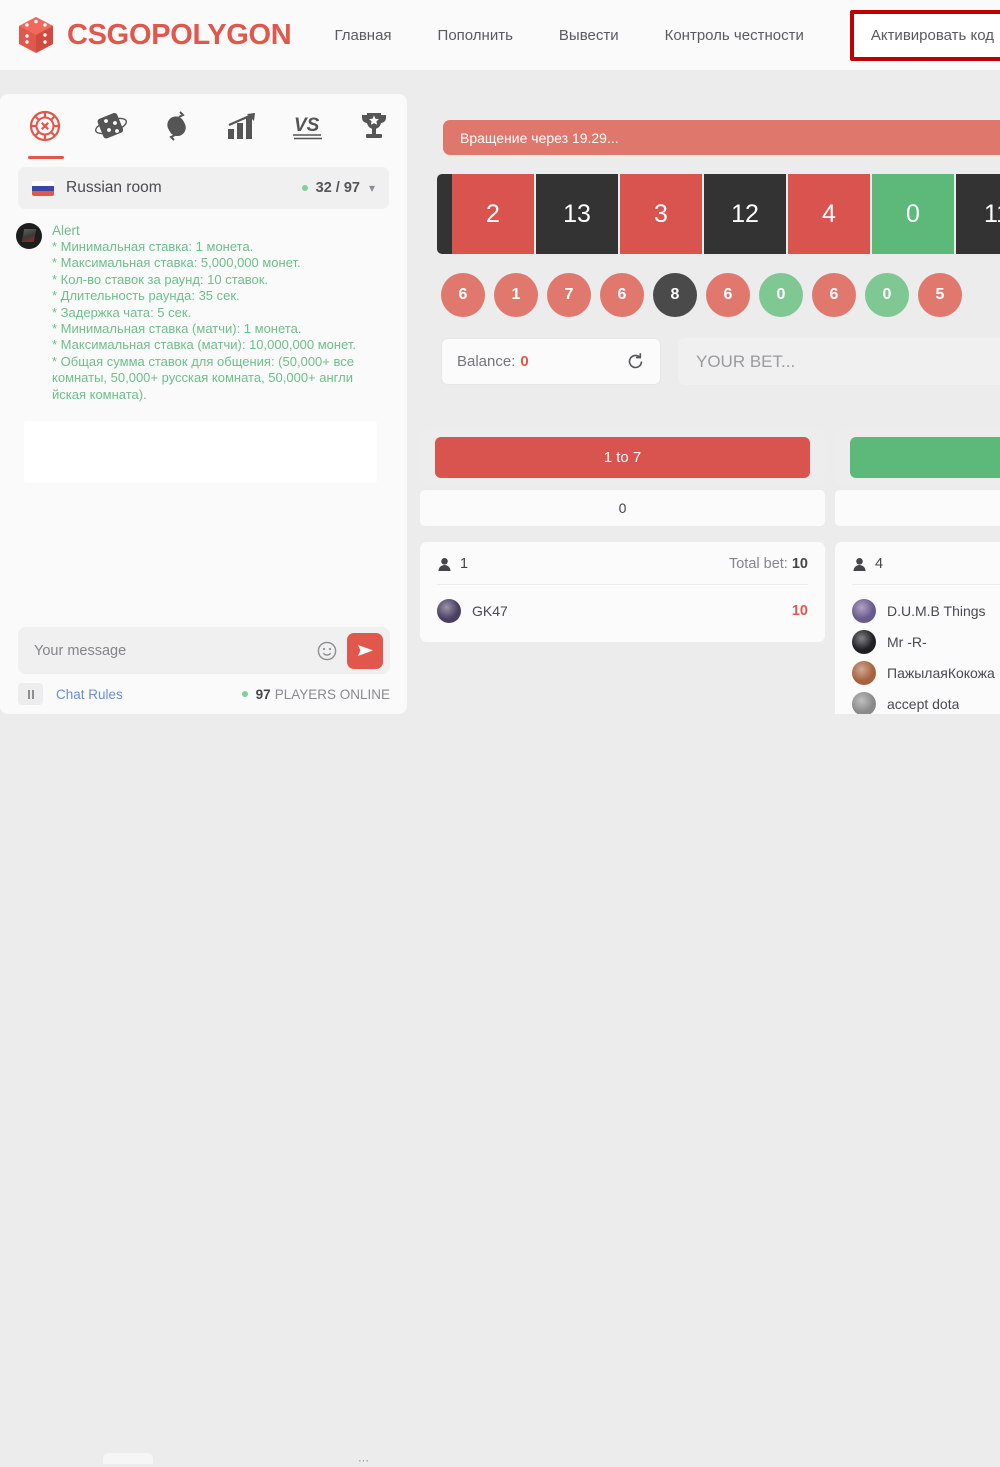 The width and height of the screenshot is (1000, 1467). I want to click on alert-line: * Максимальная ставка: 5,000,000 монет., so click(176, 263).